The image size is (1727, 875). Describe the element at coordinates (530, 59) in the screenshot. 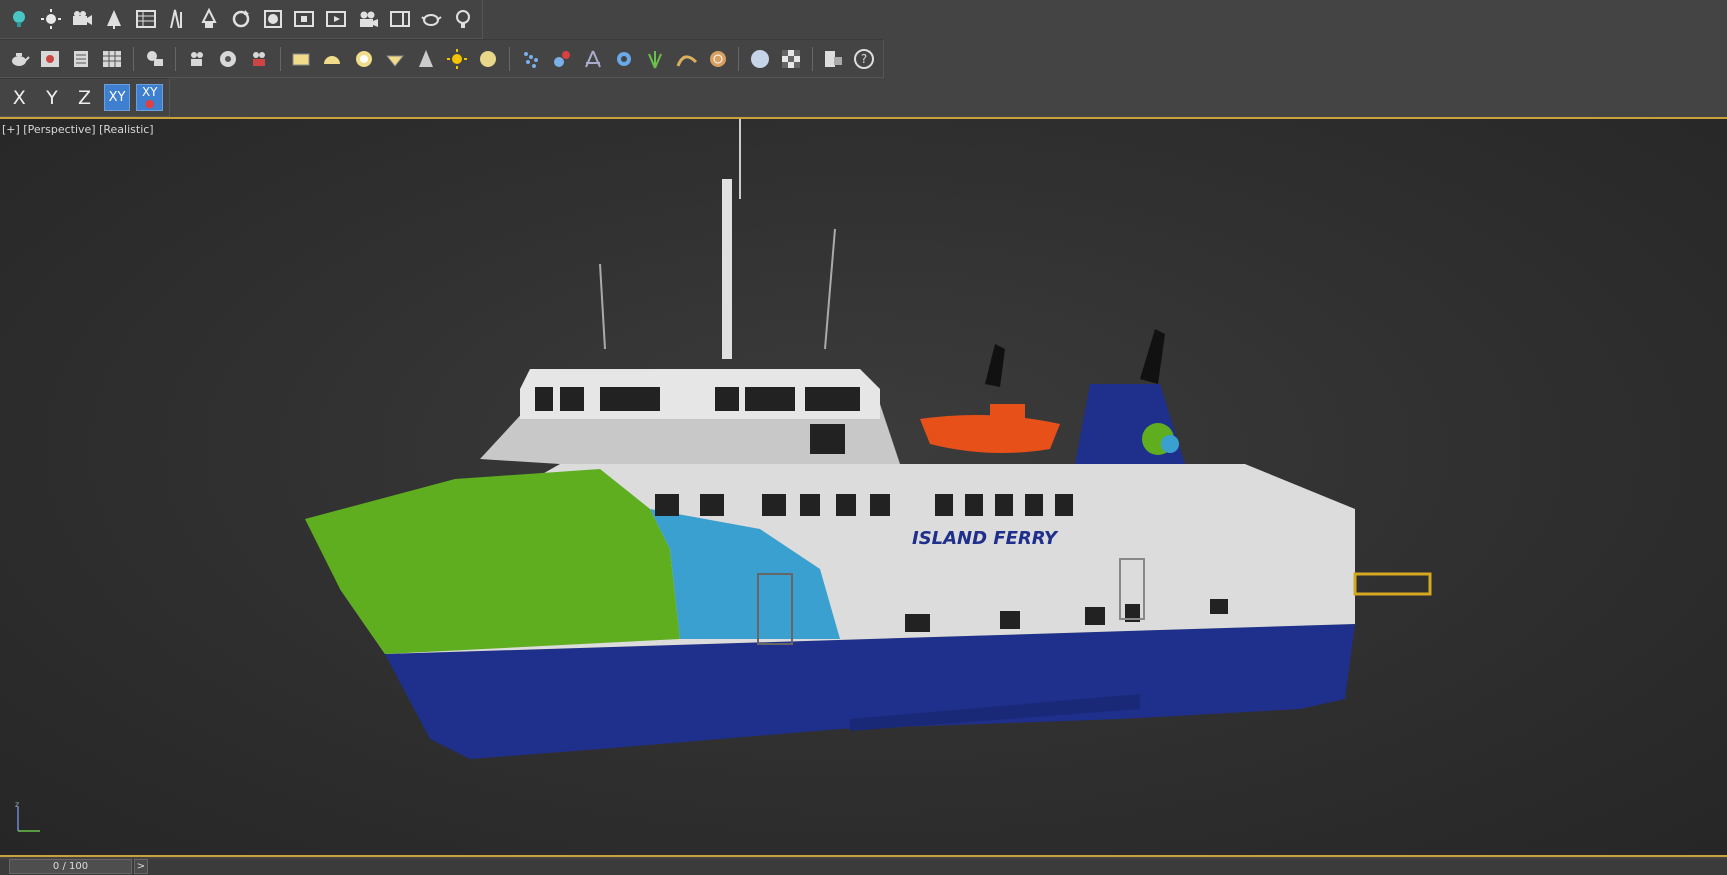

I see `particle-icon` at that location.